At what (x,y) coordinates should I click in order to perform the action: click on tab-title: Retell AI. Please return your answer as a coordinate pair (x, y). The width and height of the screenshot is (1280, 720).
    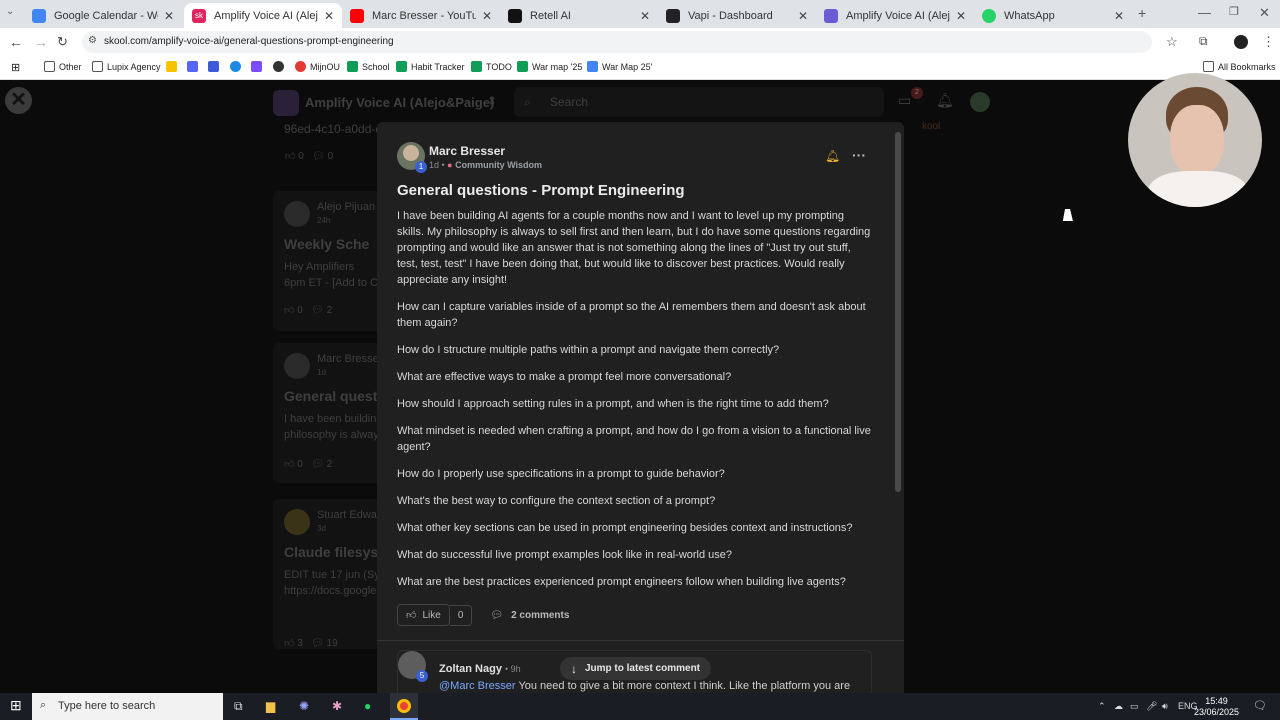
    Looking at the image, I should click on (550, 15).